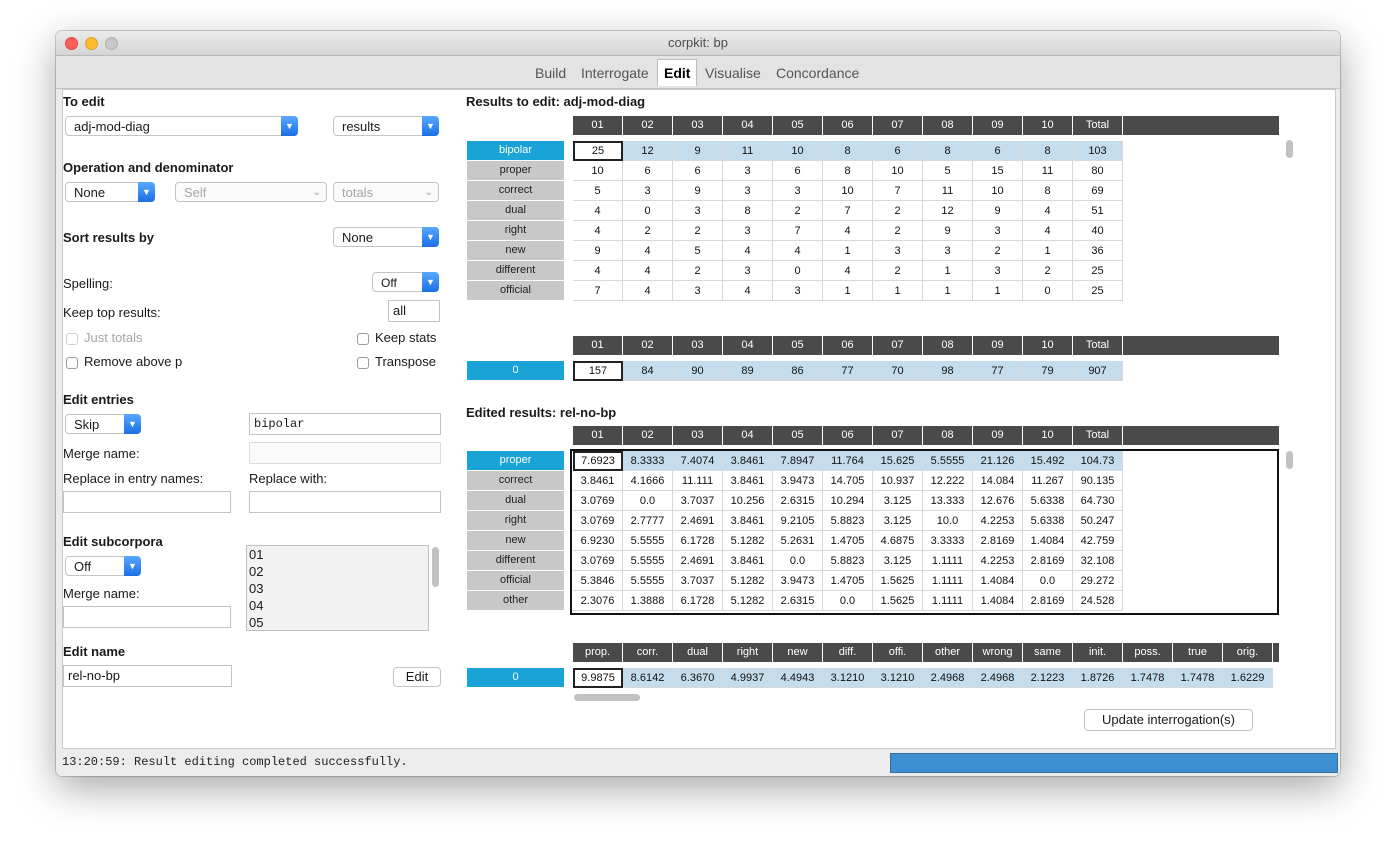  Describe the element at coordinates (1098, 231) in the screenshot. I see `table-cell: 40` at that location.